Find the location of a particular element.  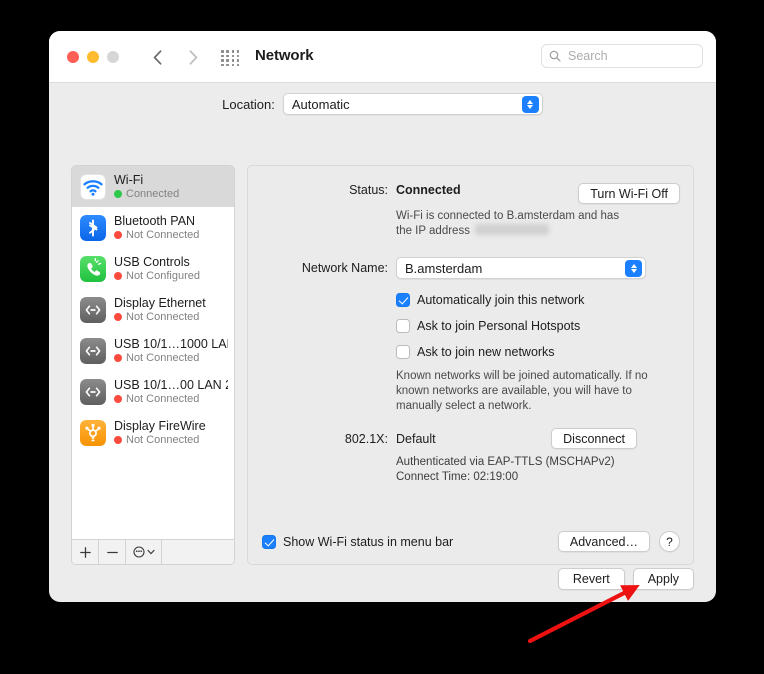

service-item-usb-controls: USB Controls Not Configured is located at coordinates (153, 268).